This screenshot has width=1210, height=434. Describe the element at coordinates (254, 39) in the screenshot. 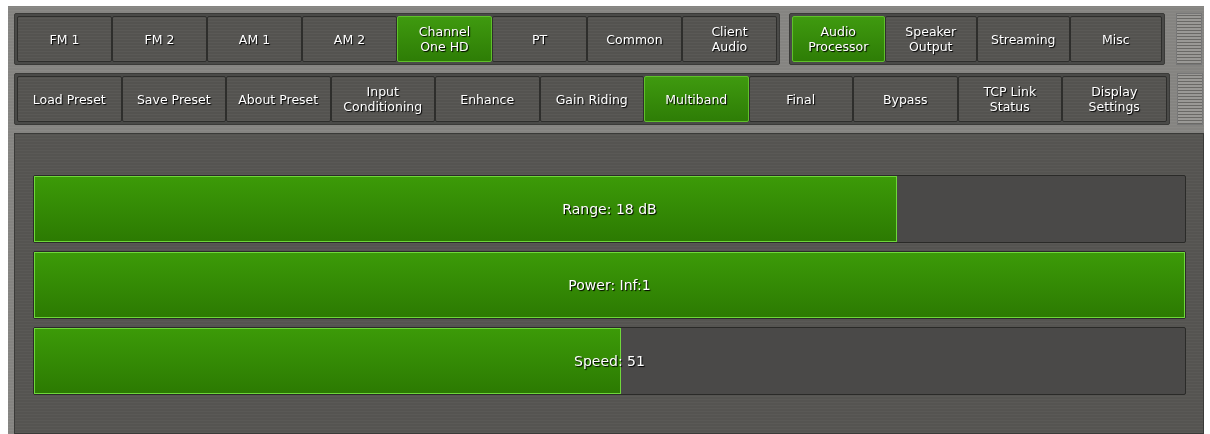

I see `tab: AM 1` at that location.